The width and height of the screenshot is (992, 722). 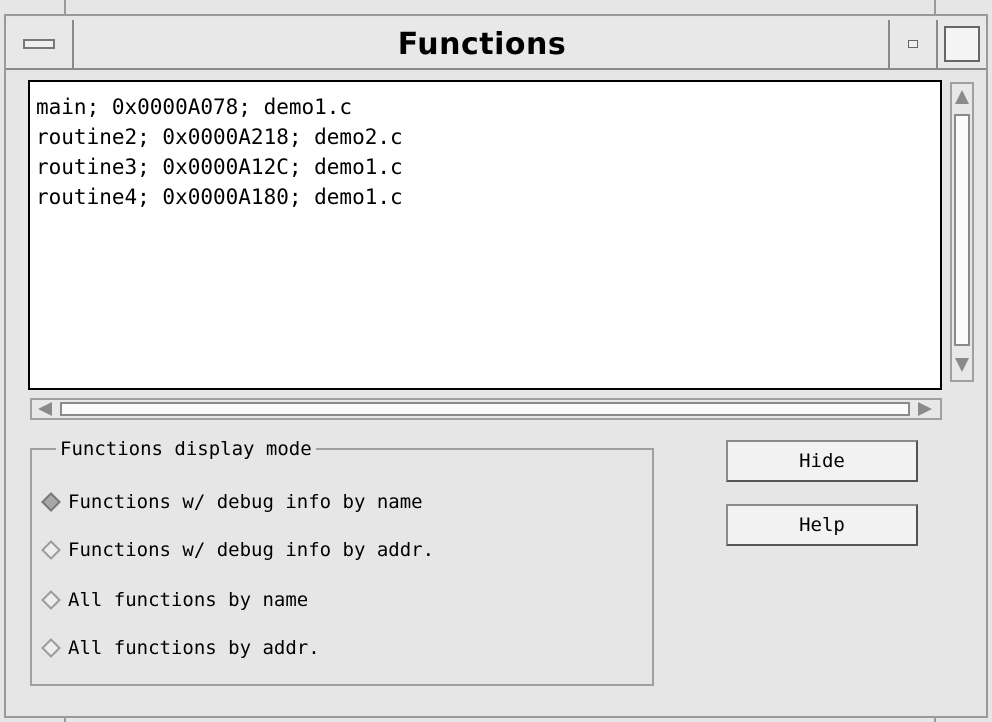 I want to click on title-bar: Functions, so click(x=496, y=45).